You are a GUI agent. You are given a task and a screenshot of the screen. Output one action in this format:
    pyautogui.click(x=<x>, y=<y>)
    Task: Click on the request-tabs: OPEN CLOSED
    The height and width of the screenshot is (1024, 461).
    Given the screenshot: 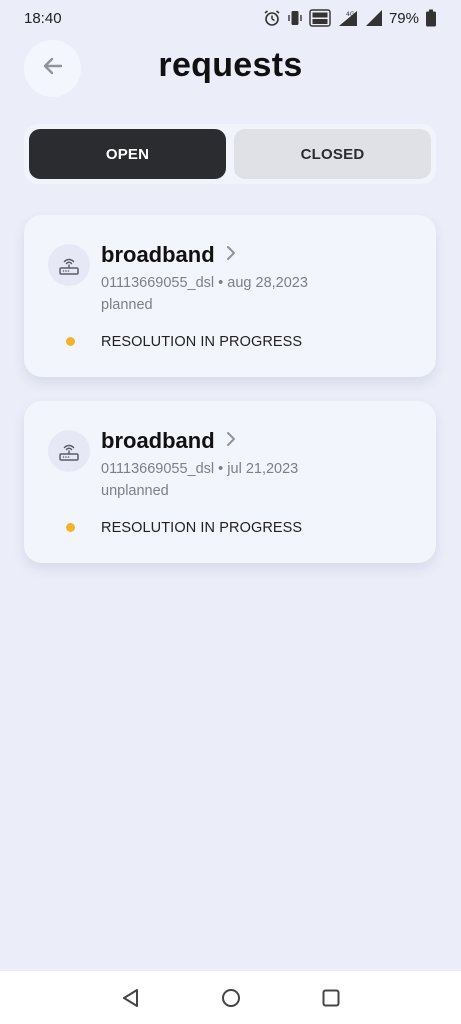 What is the action you would take?
    pyautogui.click(x=230, y=154)
    